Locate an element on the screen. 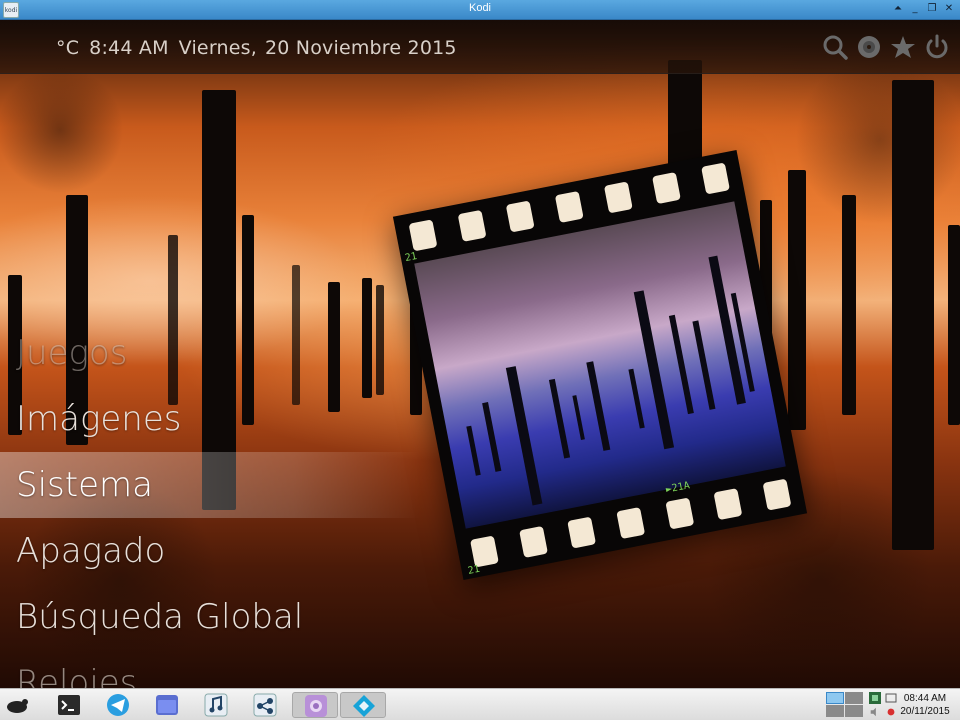 Image resolution: width=960 pixels, height=720 pixels. menu-icon is located at coordinates (17, 705).